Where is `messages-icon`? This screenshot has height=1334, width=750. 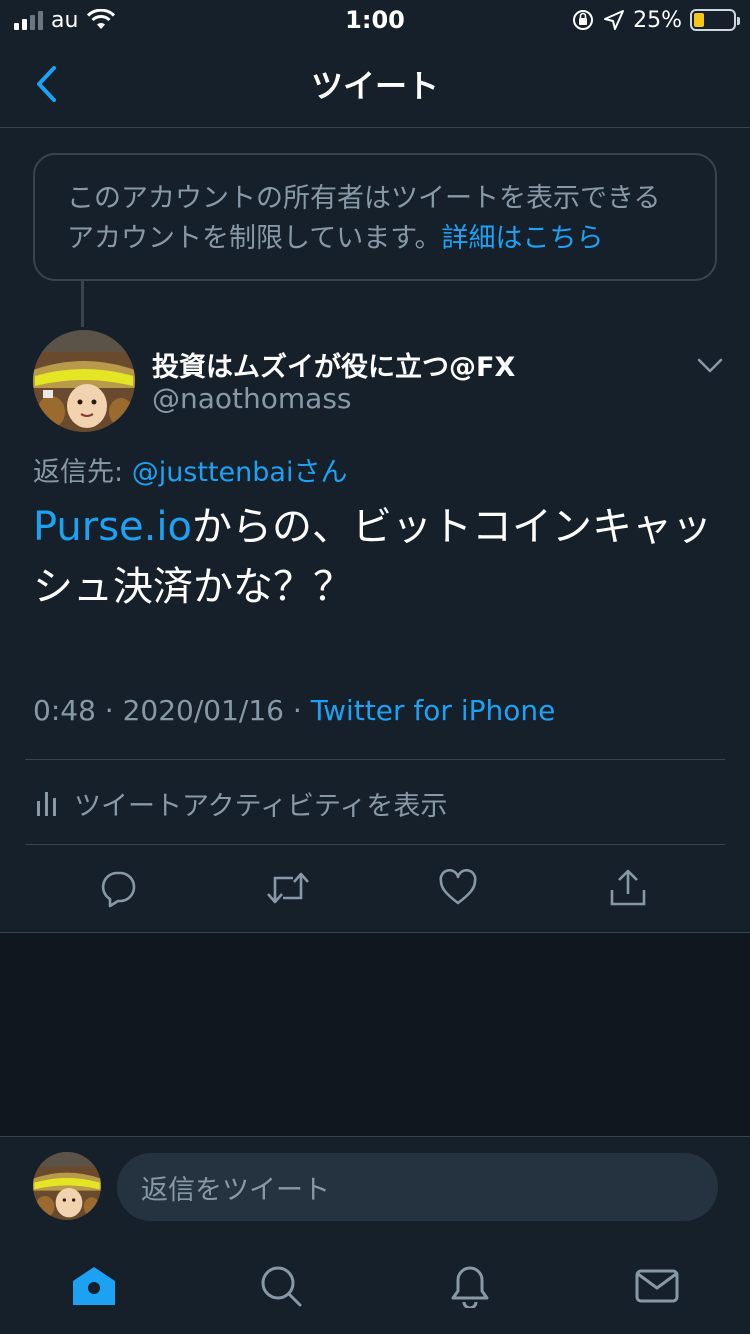
messages-icon is located at coordinates (657, 1286).